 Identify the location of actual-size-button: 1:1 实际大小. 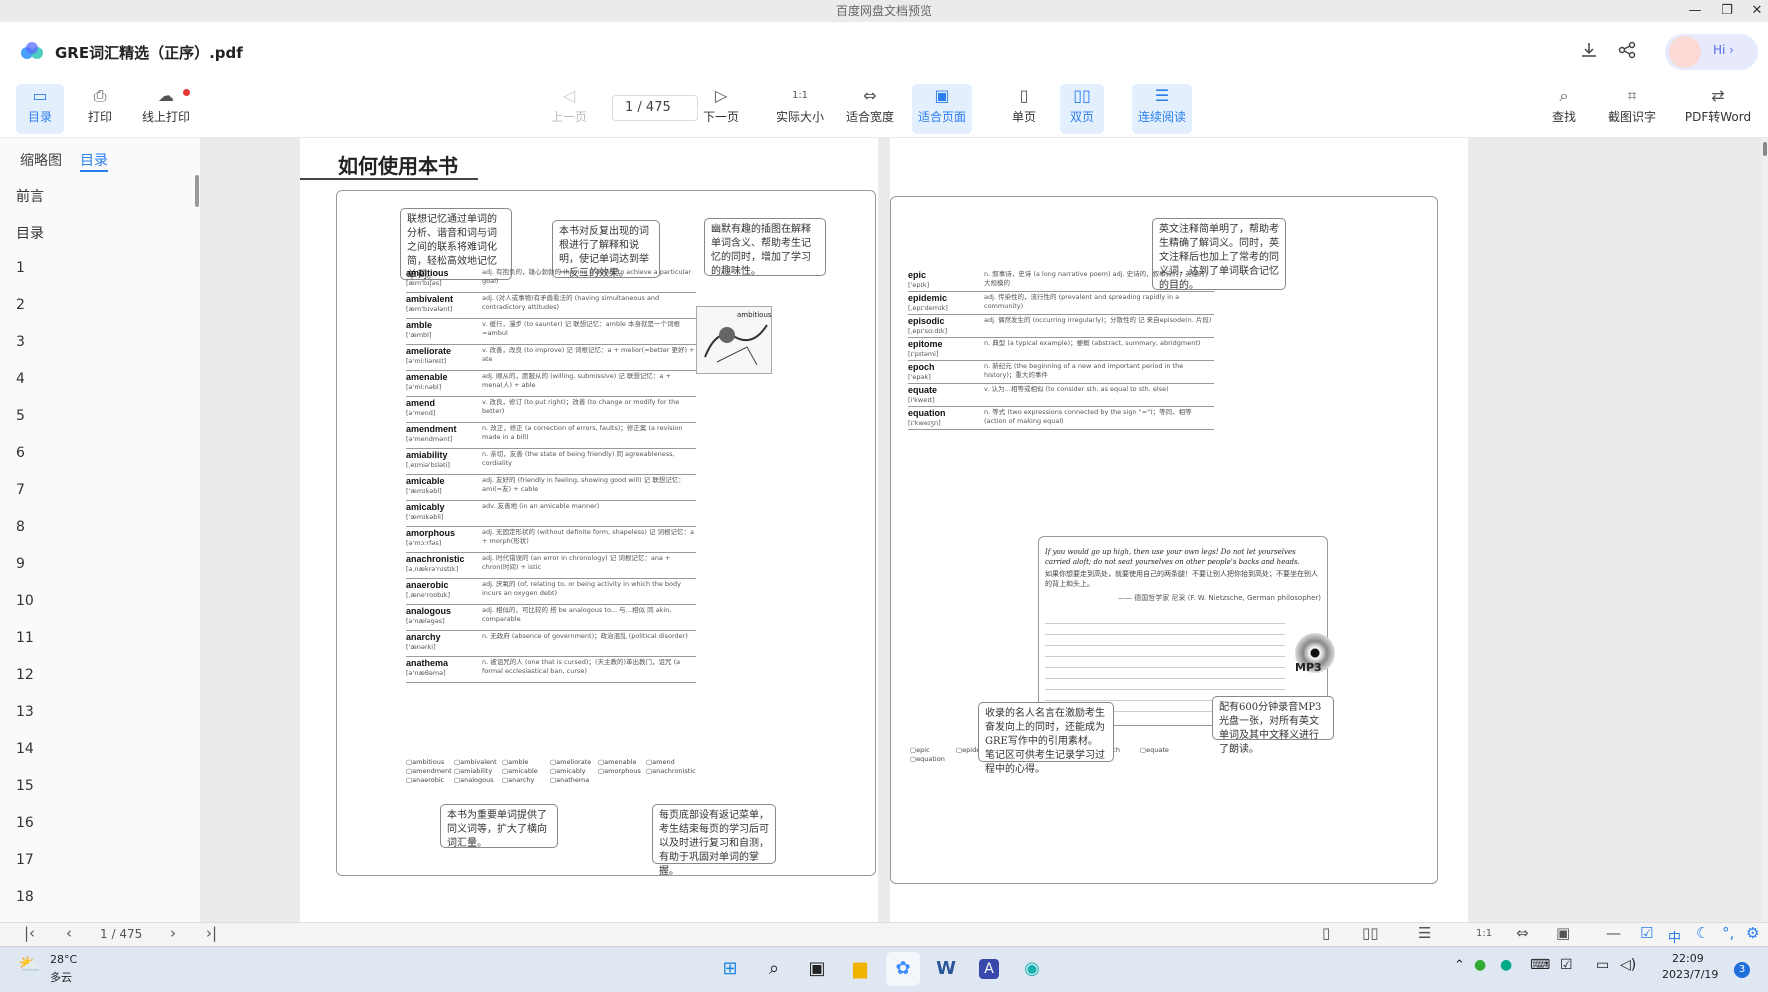
(800, 109).